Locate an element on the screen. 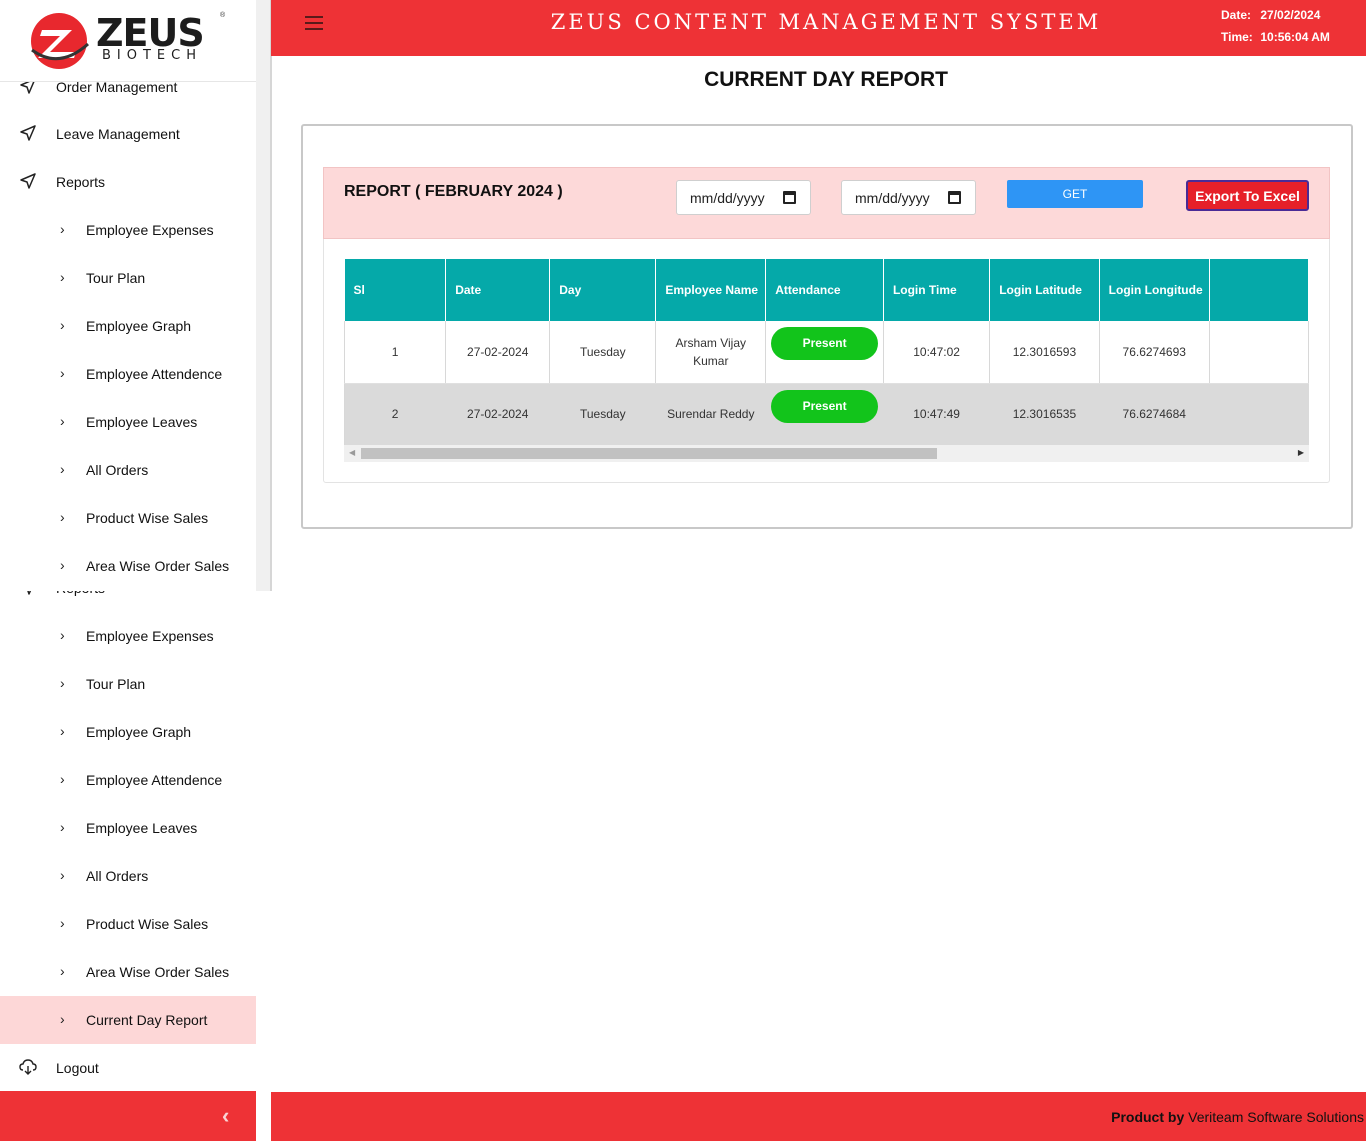  export-to-excel-button: Export To Excel is located at coordinates (1247, 195).